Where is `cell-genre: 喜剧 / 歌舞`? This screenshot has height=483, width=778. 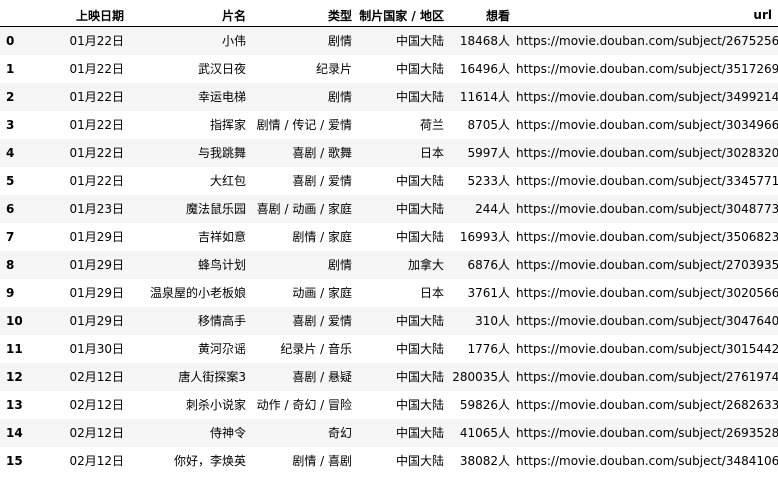 cell-genre: 喜剧 / 歌舞 is located at coordinates (322, 153).